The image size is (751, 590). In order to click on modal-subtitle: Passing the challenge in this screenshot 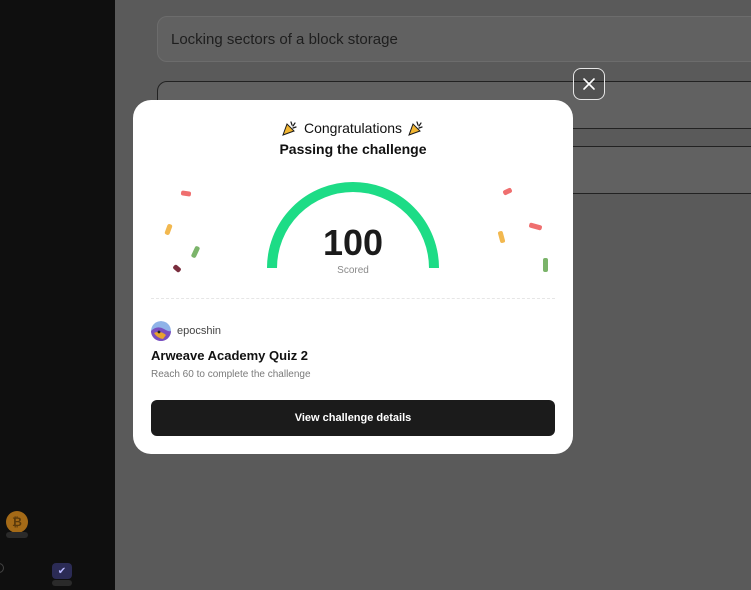, I will do `click(353, 149)`.